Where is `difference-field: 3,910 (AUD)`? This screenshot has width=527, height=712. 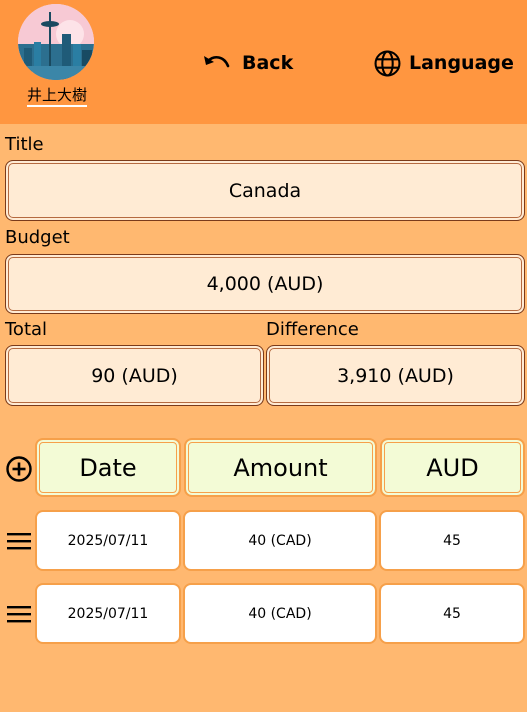
difference-field: 3,910 (AUD) is located at coordinates (395, 375).